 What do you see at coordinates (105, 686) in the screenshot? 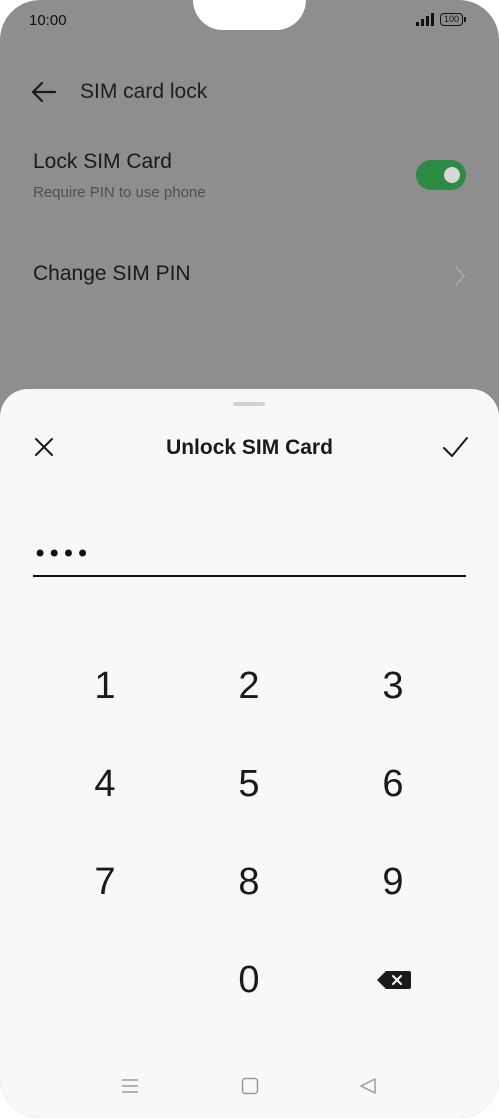
I see `key-1: 1` at bounding box center [105, 686].